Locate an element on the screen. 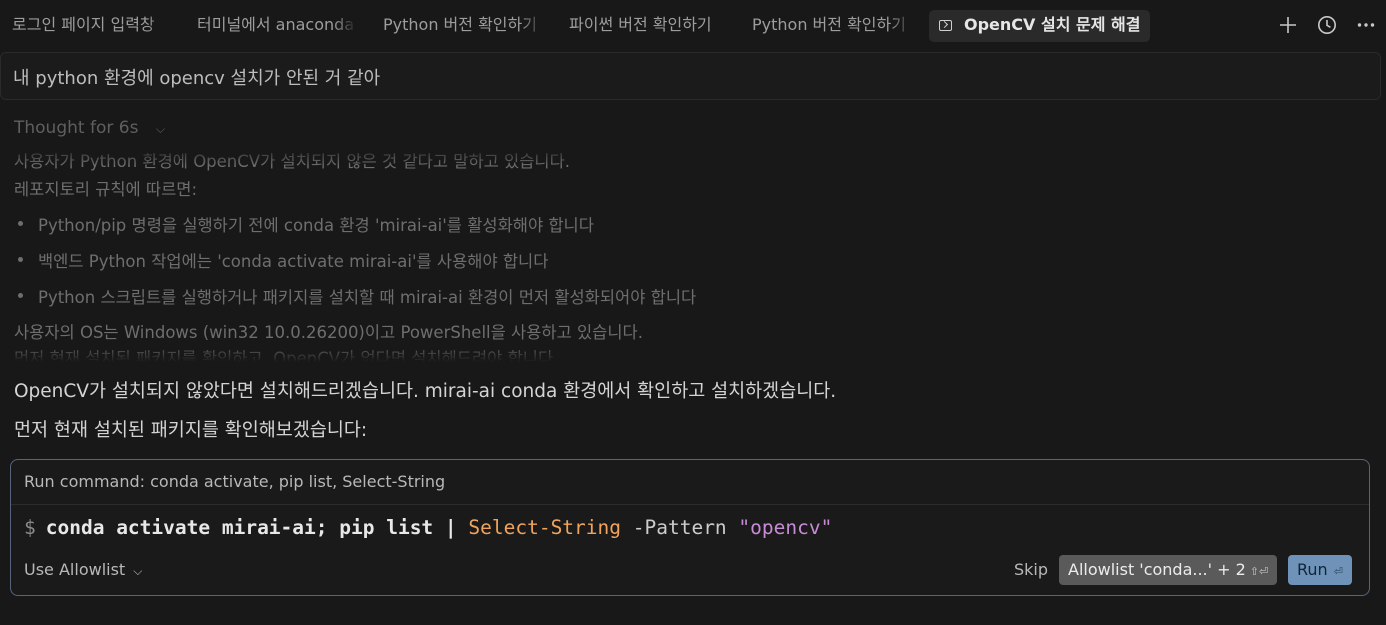 The height and width of the screenshot is (625, 1386). allowlist-mode-label: Use Allowlist is located at coordinates (75, 569).